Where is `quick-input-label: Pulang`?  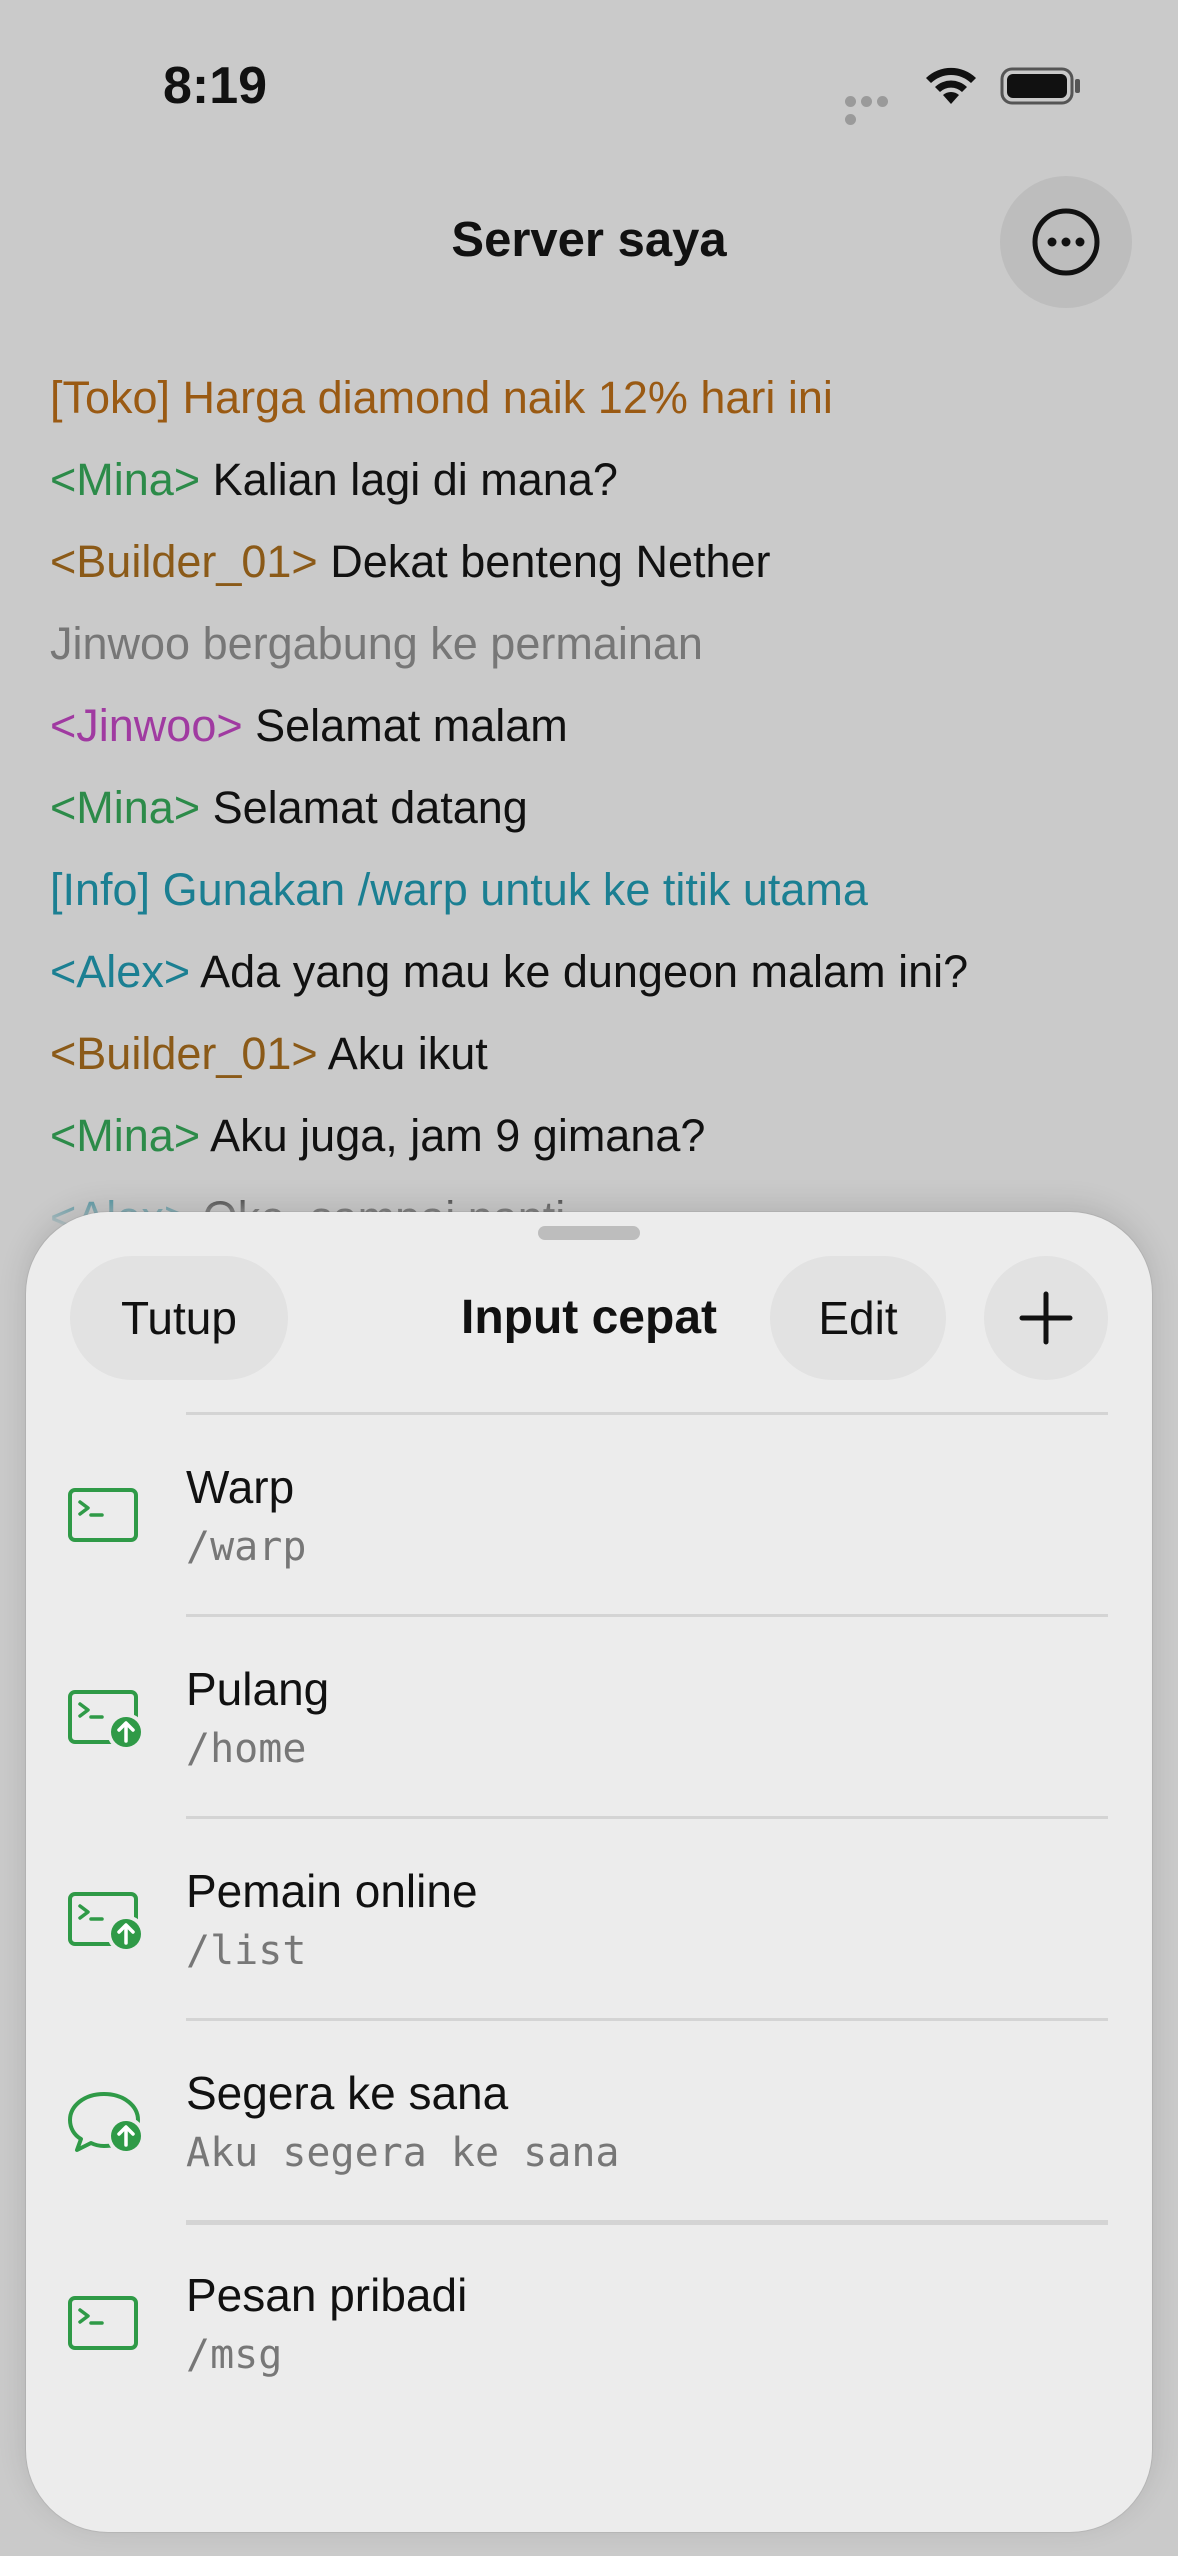
quick-input-label: Pulang is located at coordinates (258, 1689).